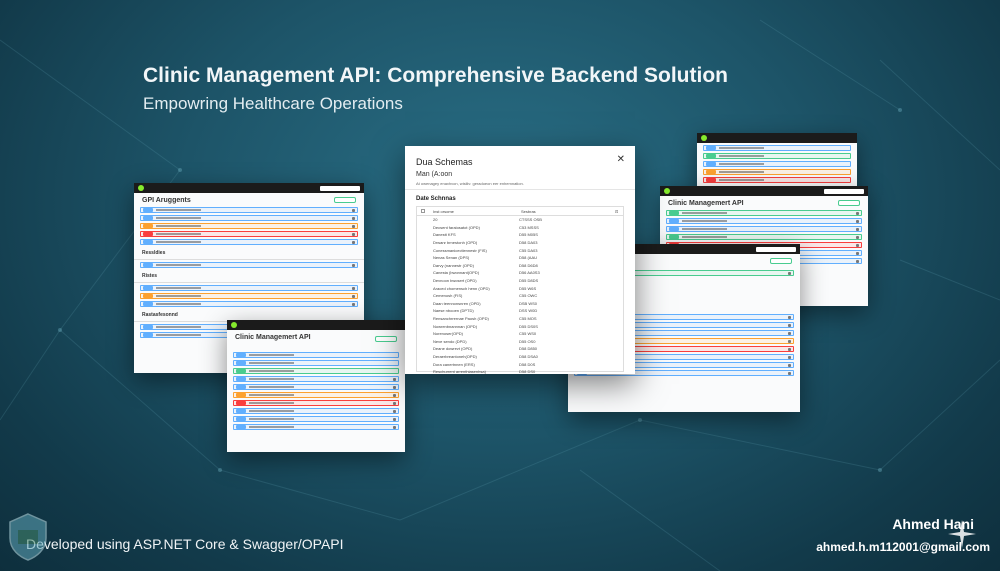 The height and width of the screenshot is (571, 1000). Describe the element at coordinates (455, 281) in the screenshot. I see `schema-name-cell: Devnoon bwosert (OPD)` at that location.